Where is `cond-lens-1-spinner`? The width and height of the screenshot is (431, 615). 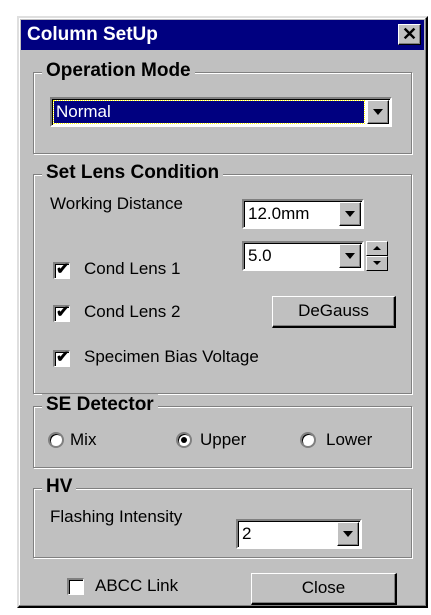 cond-lens-1-spinner is located at coordinates (377, 256).